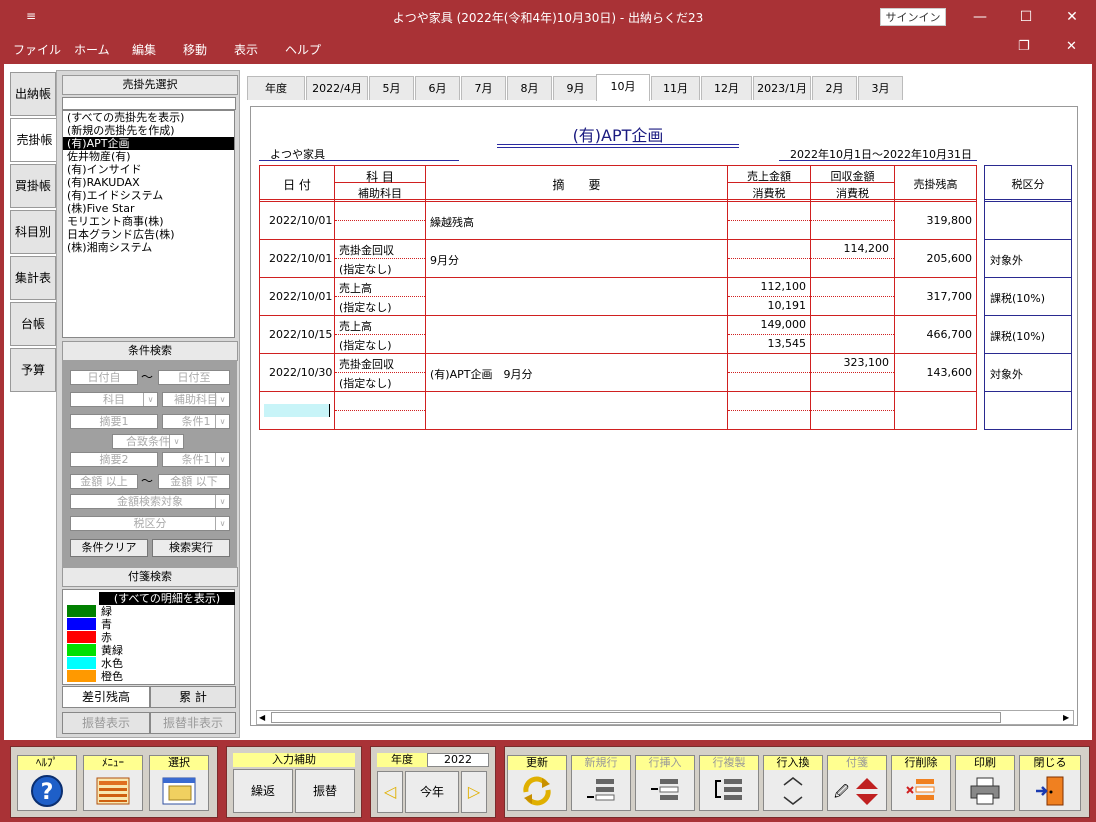 The width and height of the screenshot is (1096, 822). Describe the element at coordinates (109, 548) in the screenshot. I see `clear-conditions-button: 条件クリア` at that location.